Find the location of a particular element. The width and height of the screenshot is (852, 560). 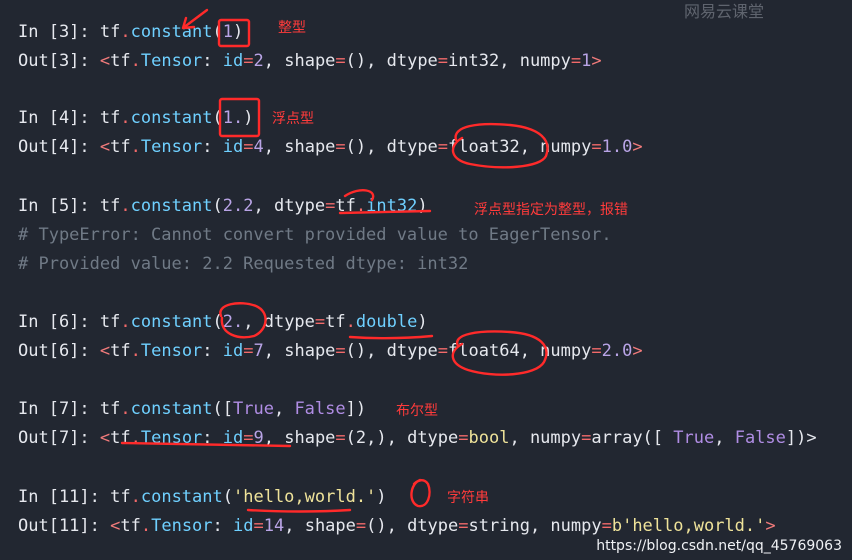

code-token: (2,), dtype is located at coordinates (402, 438).